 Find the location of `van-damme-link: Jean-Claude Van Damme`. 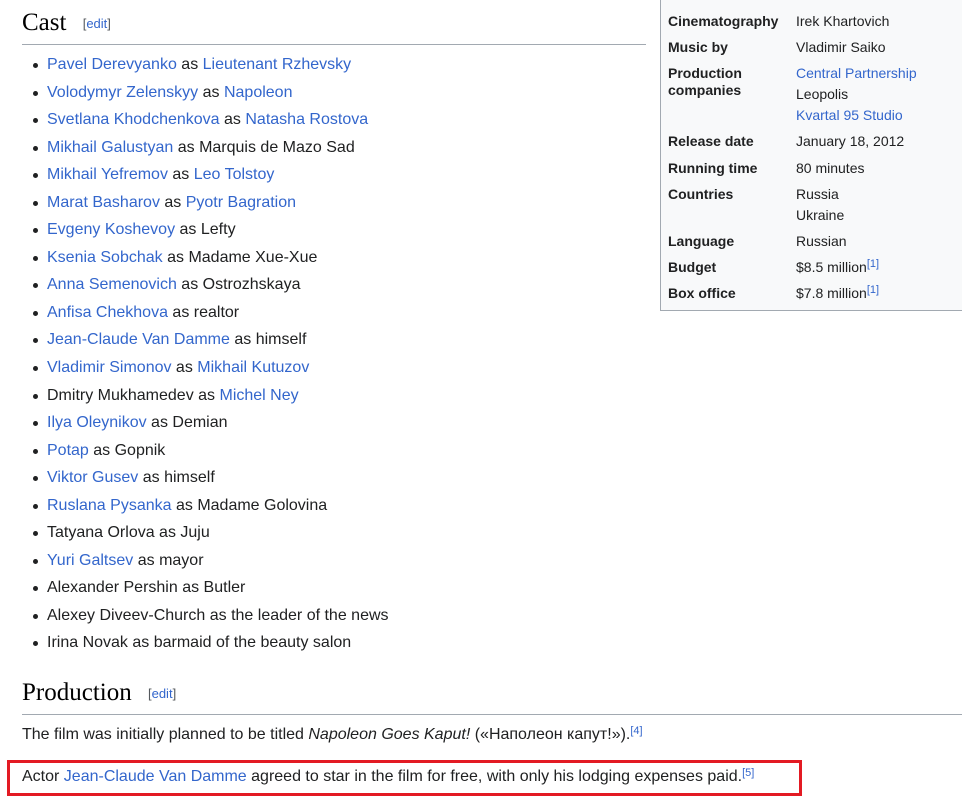

van-damme-link: Jean-Claude Van Damme is located at coordinates (155, 776).